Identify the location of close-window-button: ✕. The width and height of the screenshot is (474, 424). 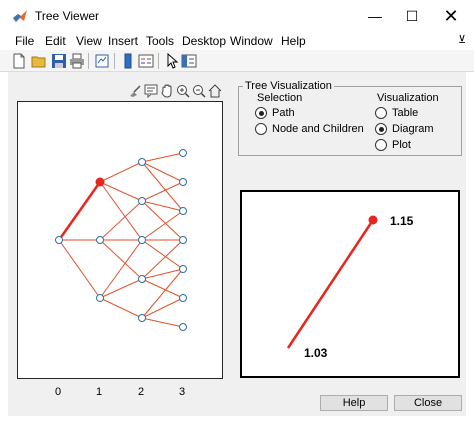
(451, 16).